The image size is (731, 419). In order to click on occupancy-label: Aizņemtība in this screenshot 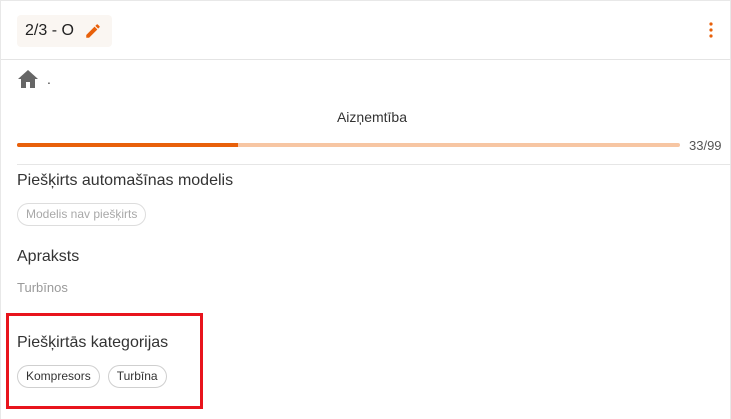, I will do `click(372, 117)`.